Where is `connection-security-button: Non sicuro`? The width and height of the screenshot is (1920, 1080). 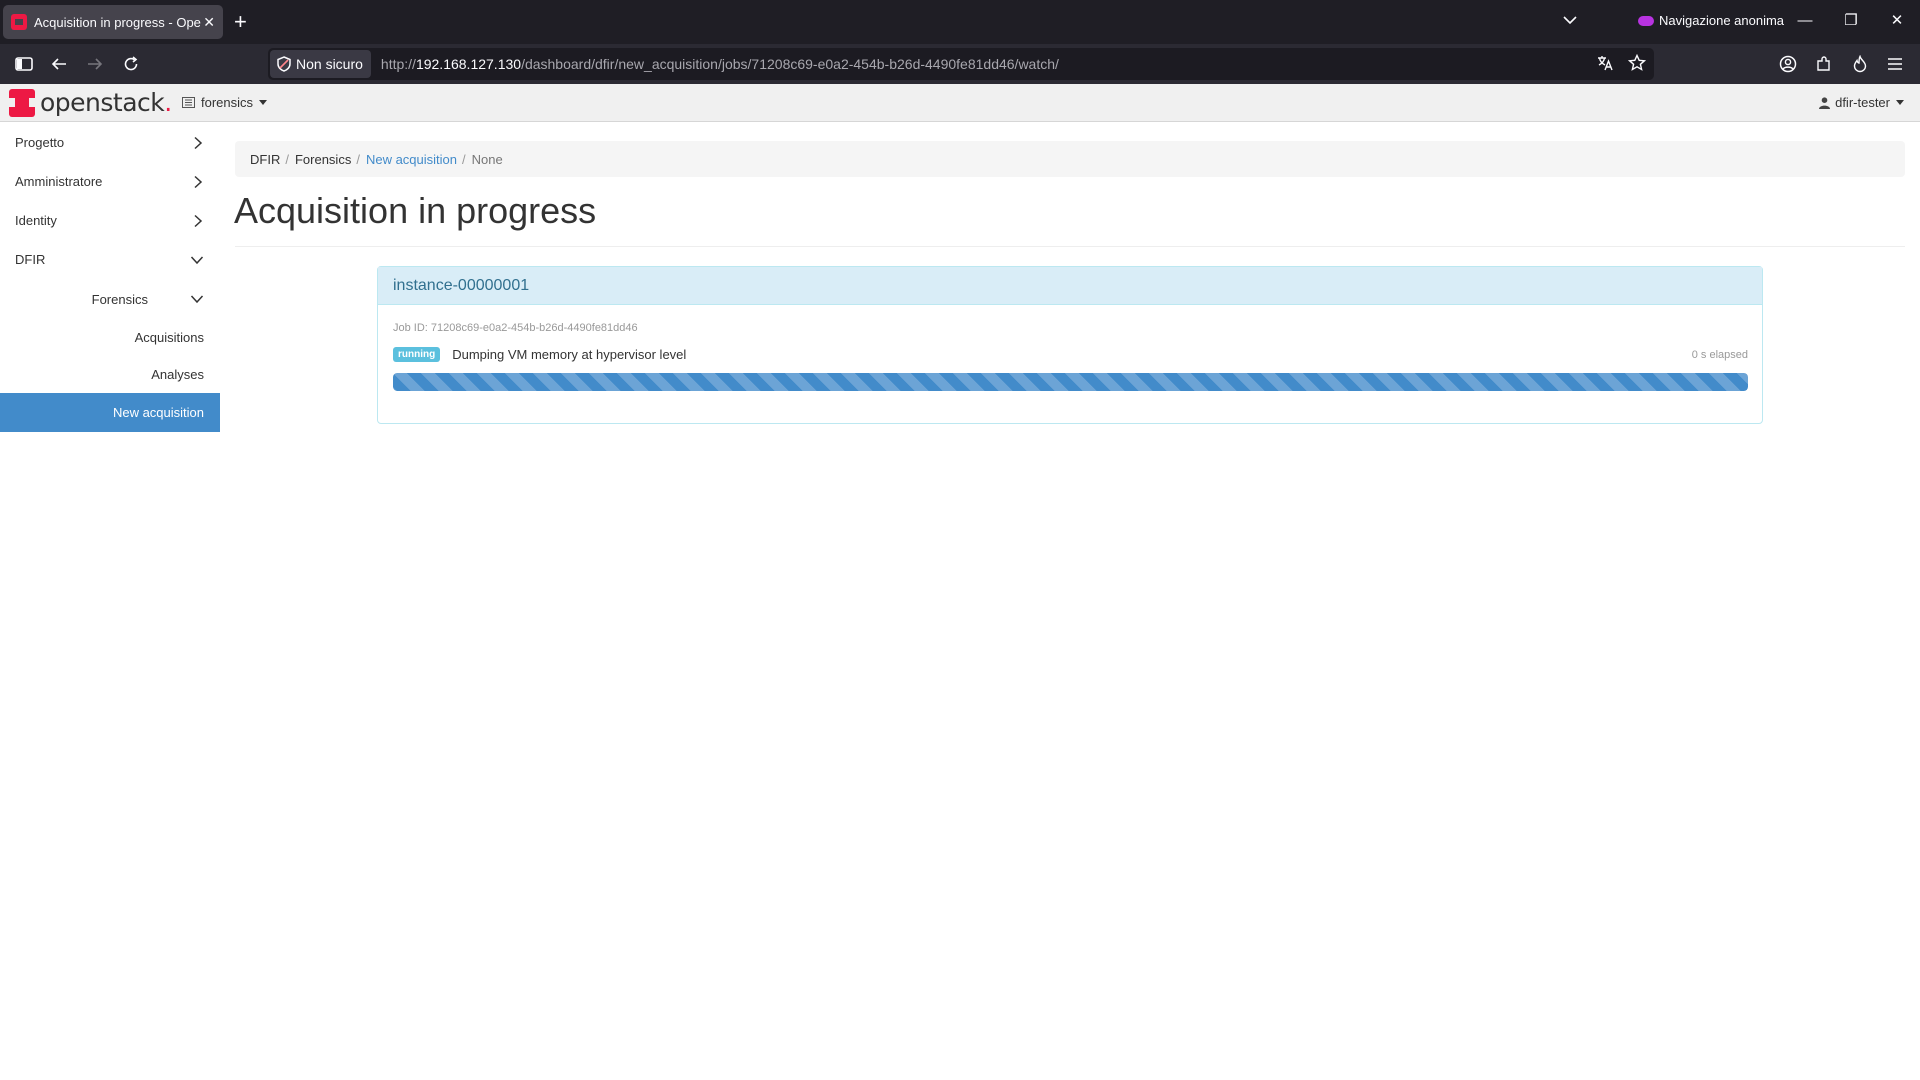
connection-security-button: Non sicuro is located at coordinates (320, 64).